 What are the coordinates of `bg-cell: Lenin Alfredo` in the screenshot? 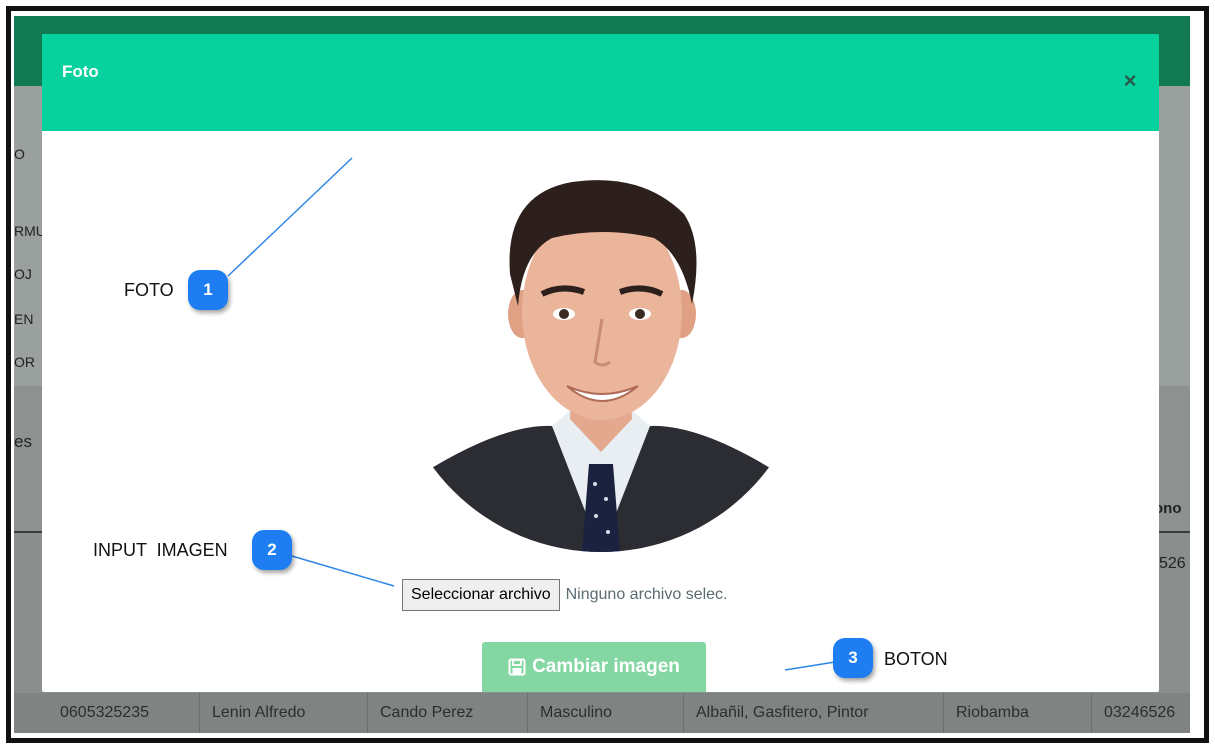 It's located at (284, 713).